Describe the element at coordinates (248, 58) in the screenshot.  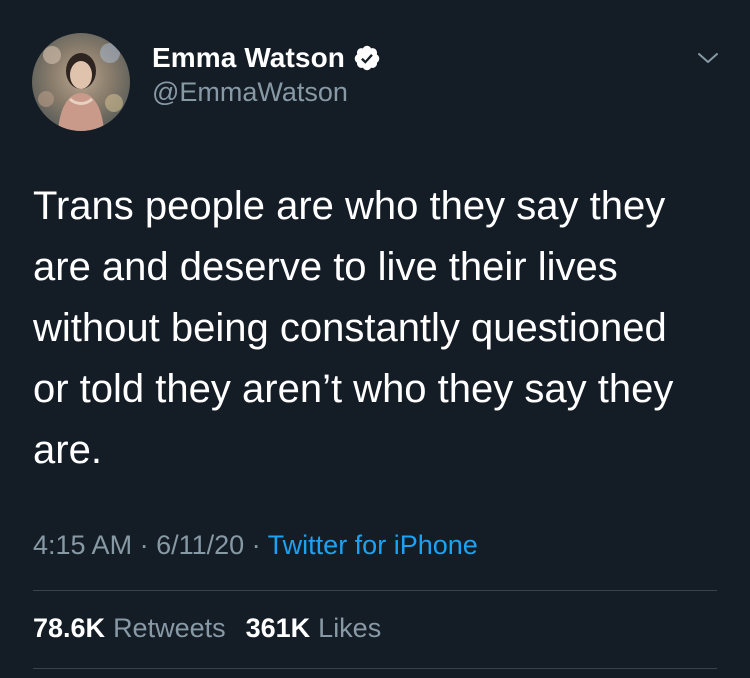
I see `display-name: Emma Watson` at that location.